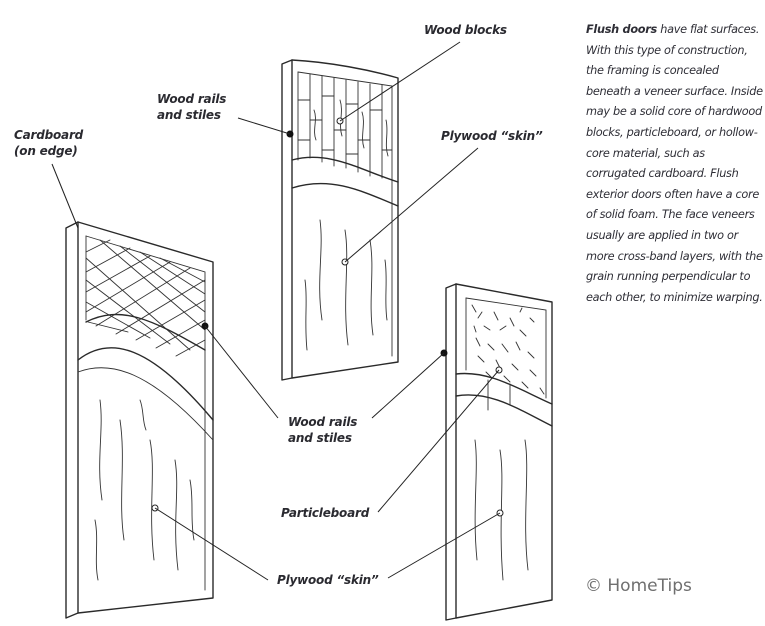 The height and width of the screenshot is (626, 765). What do you see at coordinates (323, 430) in the screenshot?
I see `label-wood-rails-stiles-mid: Wood rails and stiles` at bounding box center [323, 430].